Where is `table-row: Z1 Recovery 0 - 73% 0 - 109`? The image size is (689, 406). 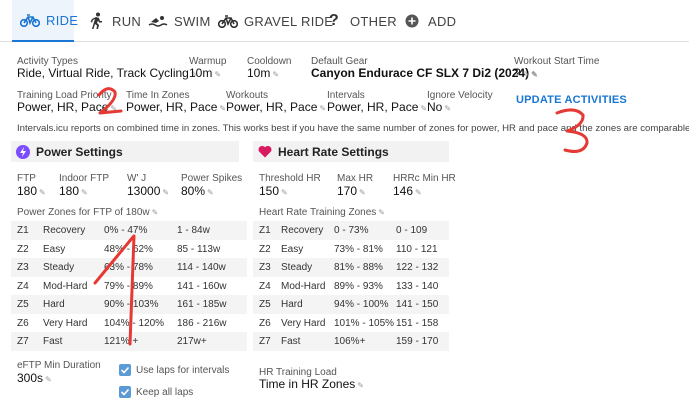
table-row: Z1 Recovery 0 - 73% 0 - 109 is located at coordinates (351, 230).